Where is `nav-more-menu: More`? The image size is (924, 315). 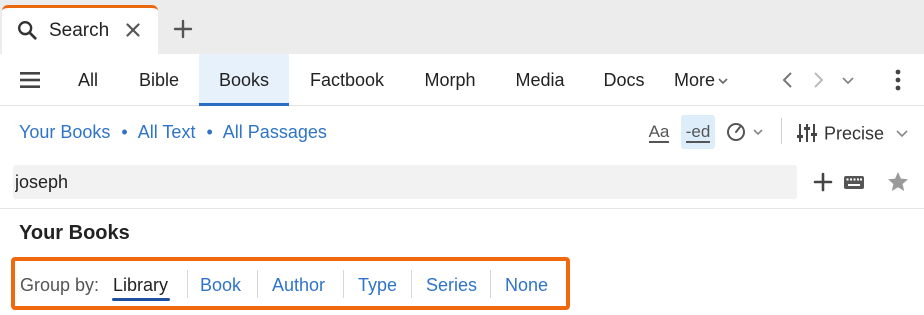 nav-more-menu: More is located at coordinates (701, 80).